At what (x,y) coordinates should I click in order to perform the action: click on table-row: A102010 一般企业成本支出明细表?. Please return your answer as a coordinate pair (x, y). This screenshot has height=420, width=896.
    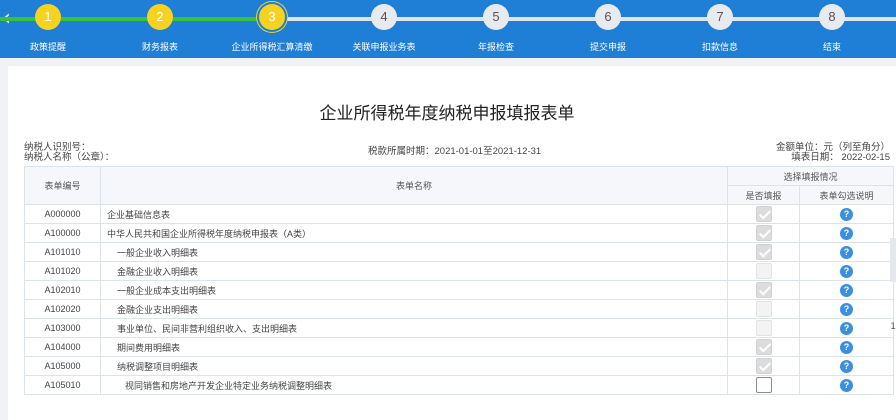
    Looking at the image, I should click on (459, 290).